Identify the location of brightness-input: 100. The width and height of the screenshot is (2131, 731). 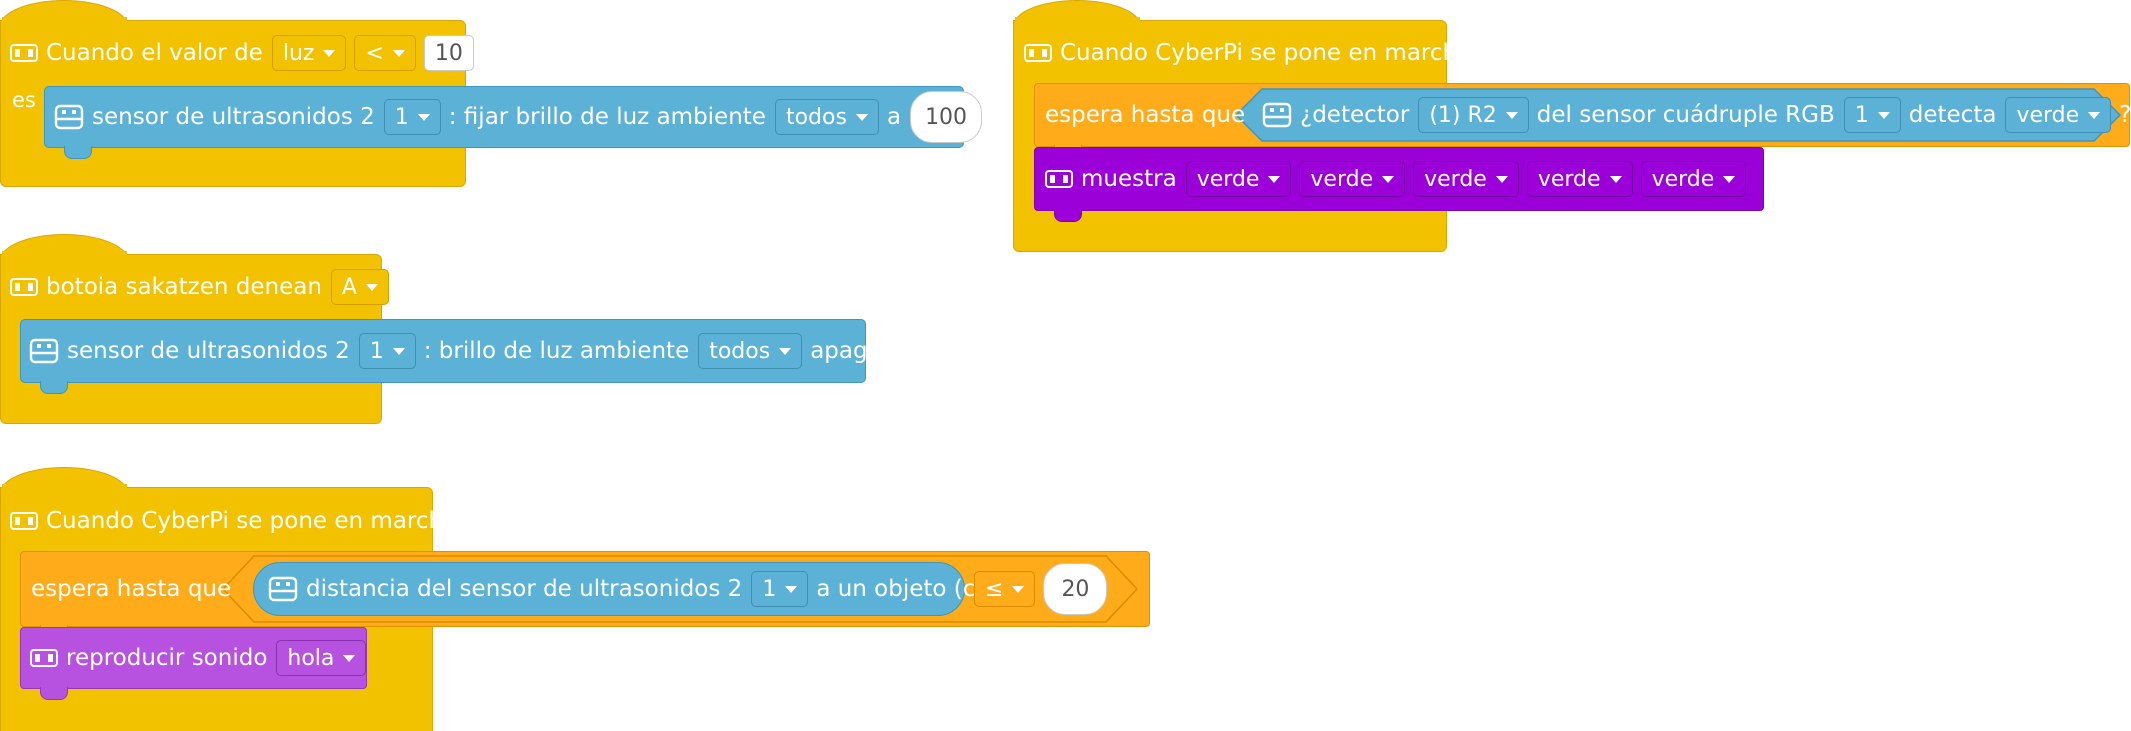
(946, 117).